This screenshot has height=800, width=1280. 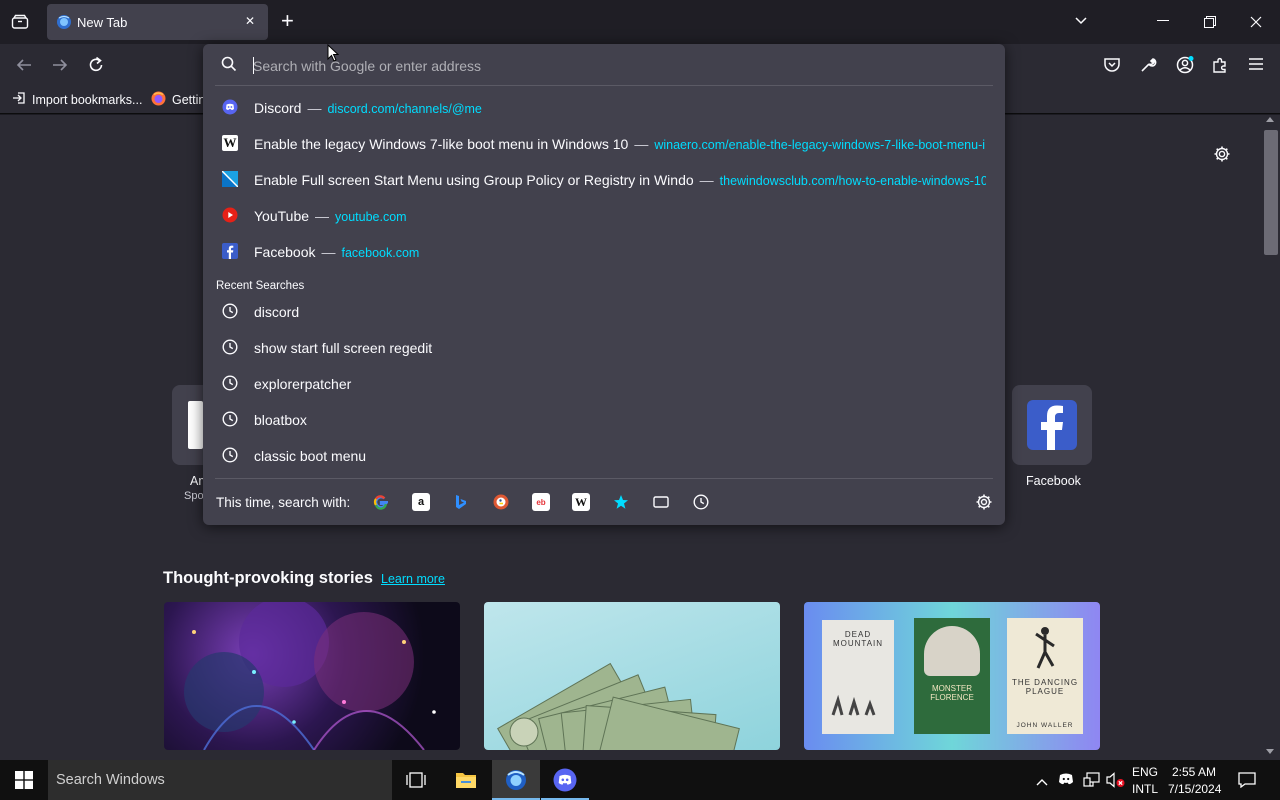 What do you see at coordinates (157, 22) in the screenshot?
I see `tab-new-tab: New Tab ✕` at bounding box center [157, 22].